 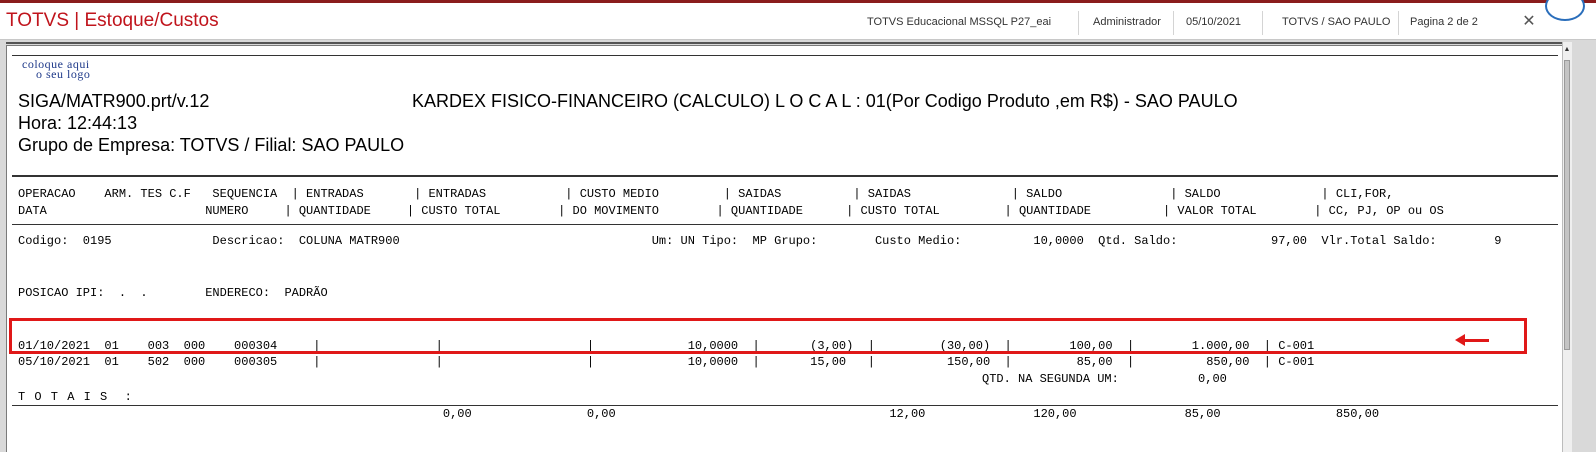 What do you see at coordinates (112, 20) in the screenshot?
I see `app-title: TOTVS | Estoque/Custos` at bounding box center [112, 20].